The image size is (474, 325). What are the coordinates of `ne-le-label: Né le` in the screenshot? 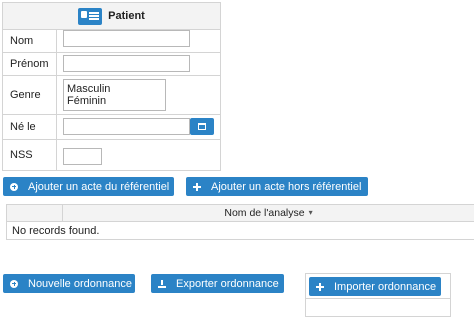 It's located at (30, 127).